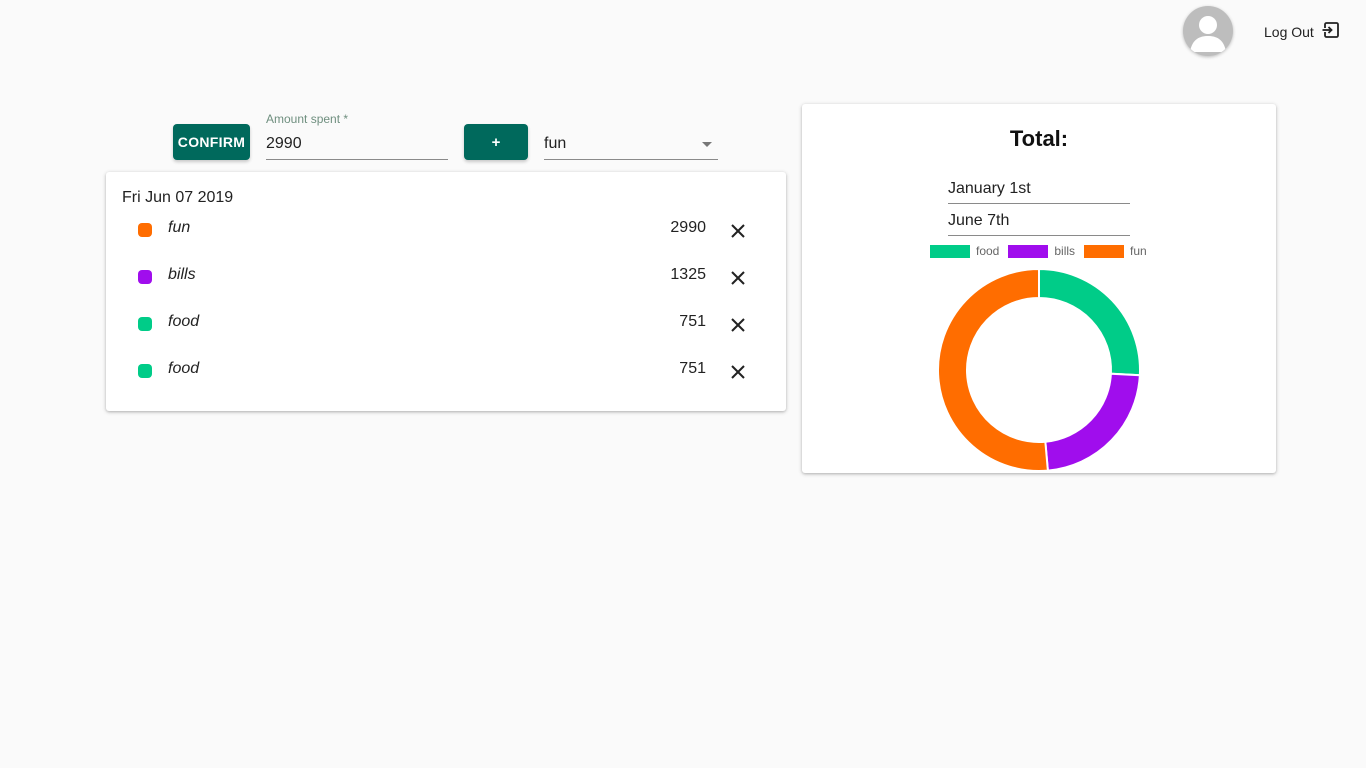  Describe the element at coordinates (1089, 322) in the screenshot. I see `donut-slice-food` at that location.